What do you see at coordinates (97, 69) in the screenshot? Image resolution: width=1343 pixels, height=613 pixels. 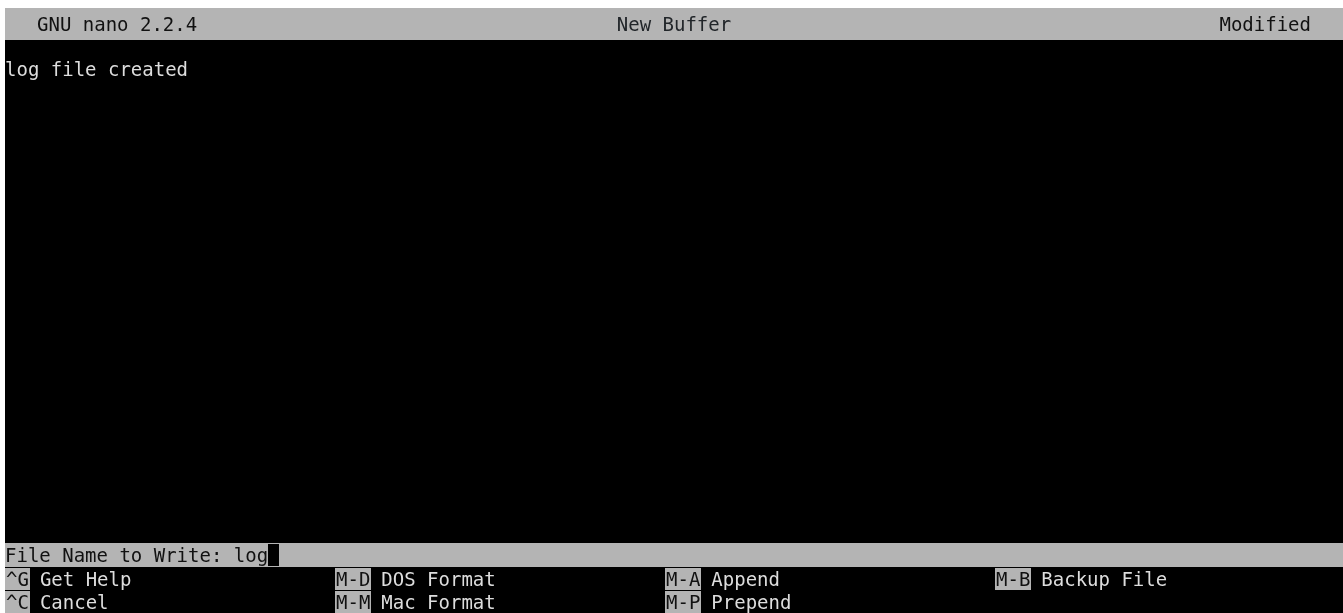 I see `text-line: log file created` at bounding box center [97, 69].